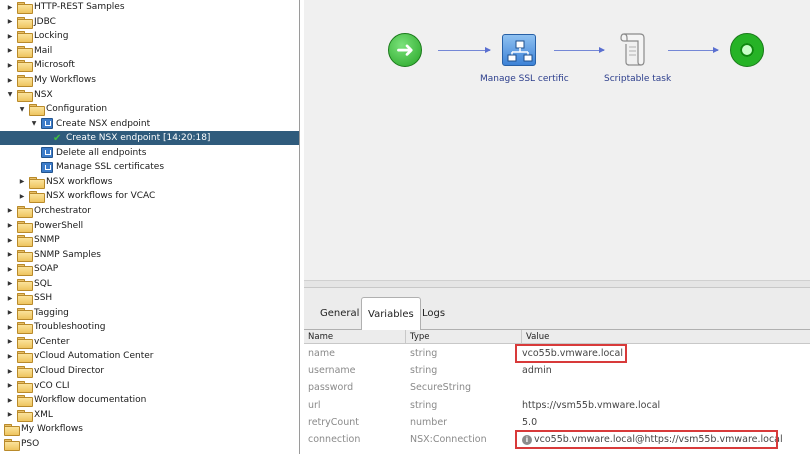 The height and width of the screenshot is (454, 810). What do you see at coordinates (557, 405) in the screenshot?
I see `table-row: url string https://vsm55b.vmware.local` at bounding box center [557, 405].